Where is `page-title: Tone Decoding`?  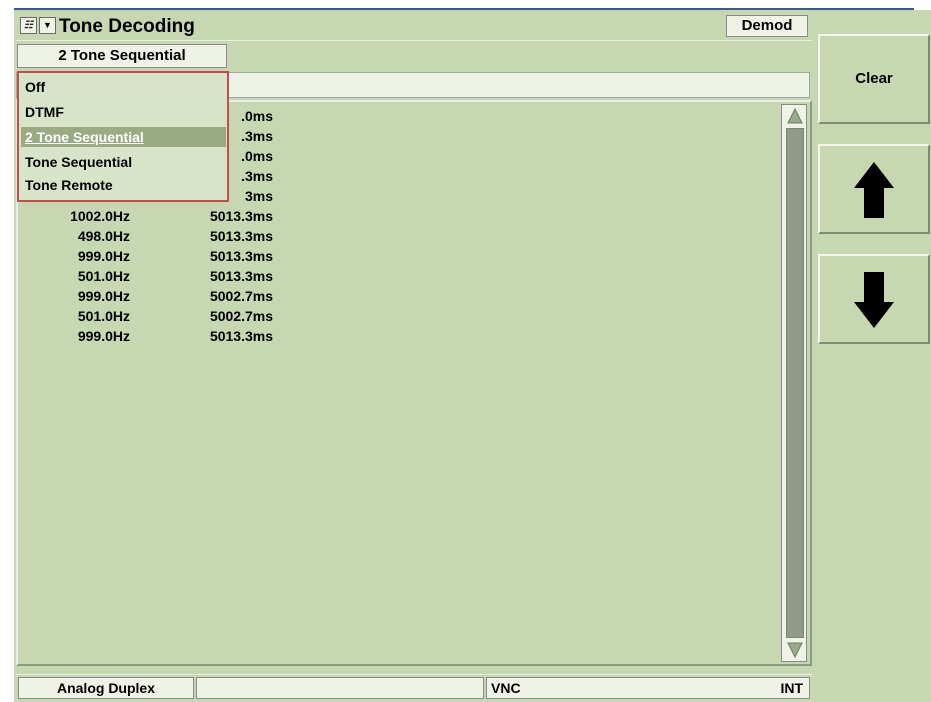
page-title: Tone Decoding is located at coordinates (127, 26).